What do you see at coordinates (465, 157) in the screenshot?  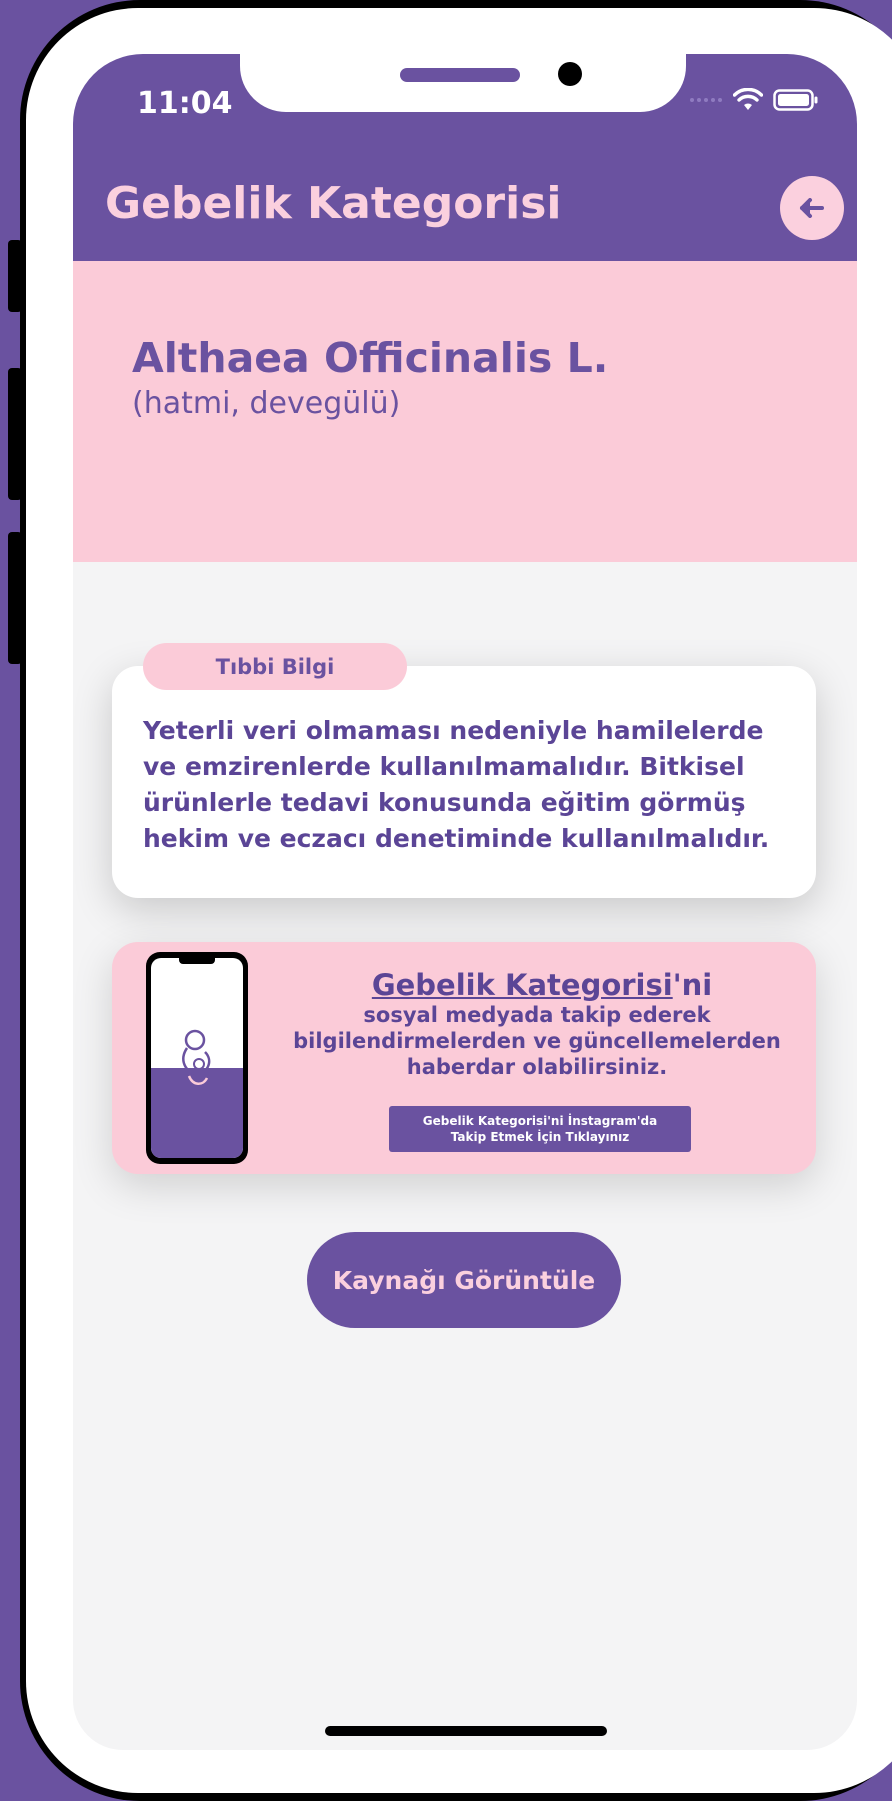 I see `app-bar: 11:04 Gebelik Kategorisi` at bounding box center [465, 157].